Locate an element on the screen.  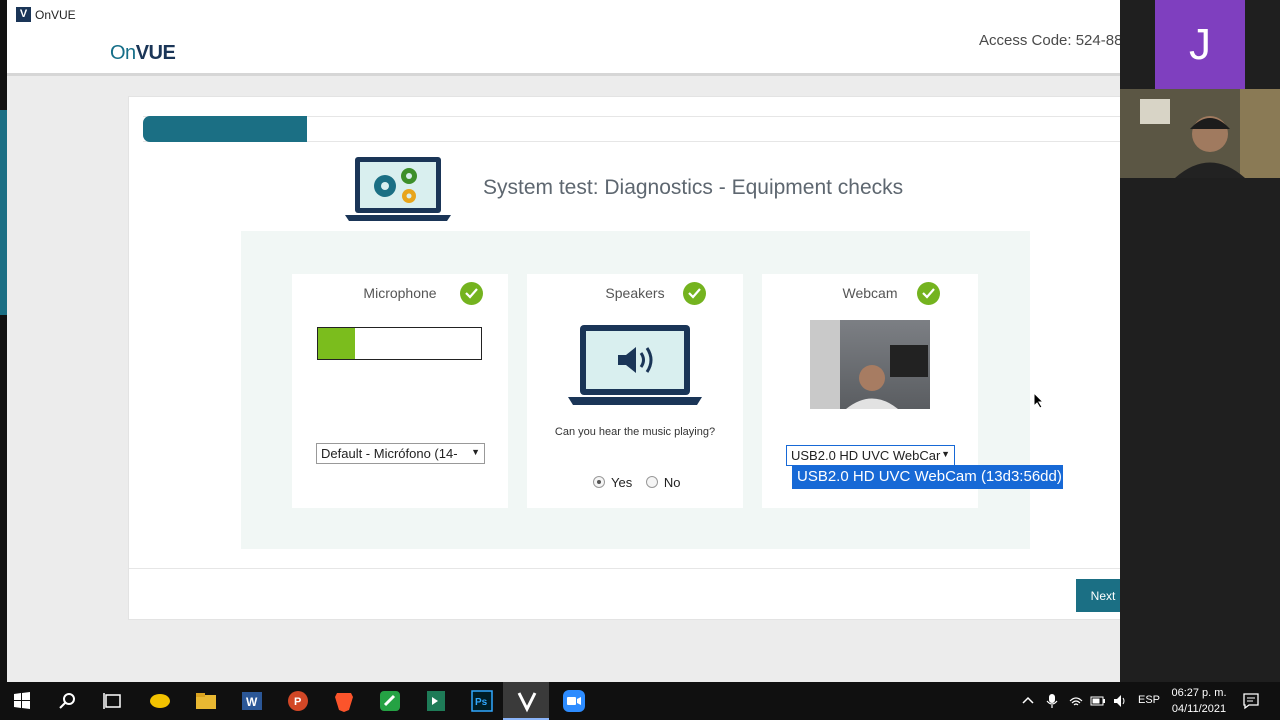
webcam-person-image is located at coordinates (869, 364).